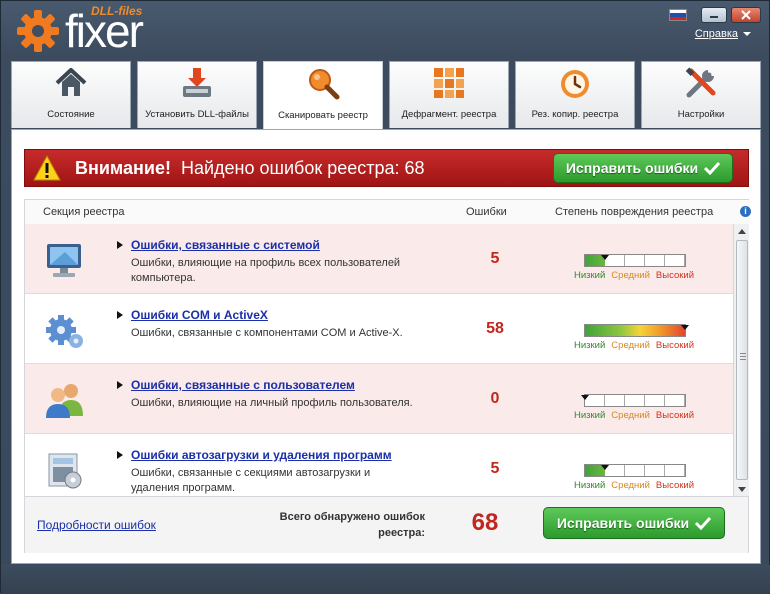 This screenshot has width=770, height=594. I want to click on severity-fill, so click(635, 330).